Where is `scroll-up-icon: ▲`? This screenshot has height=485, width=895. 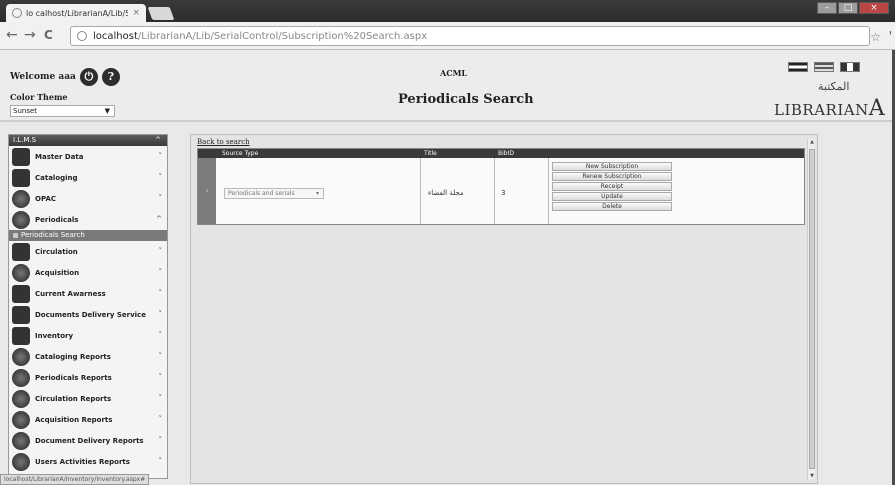 scroll-up-icon: ▲ is located at coordinates (812, 142).